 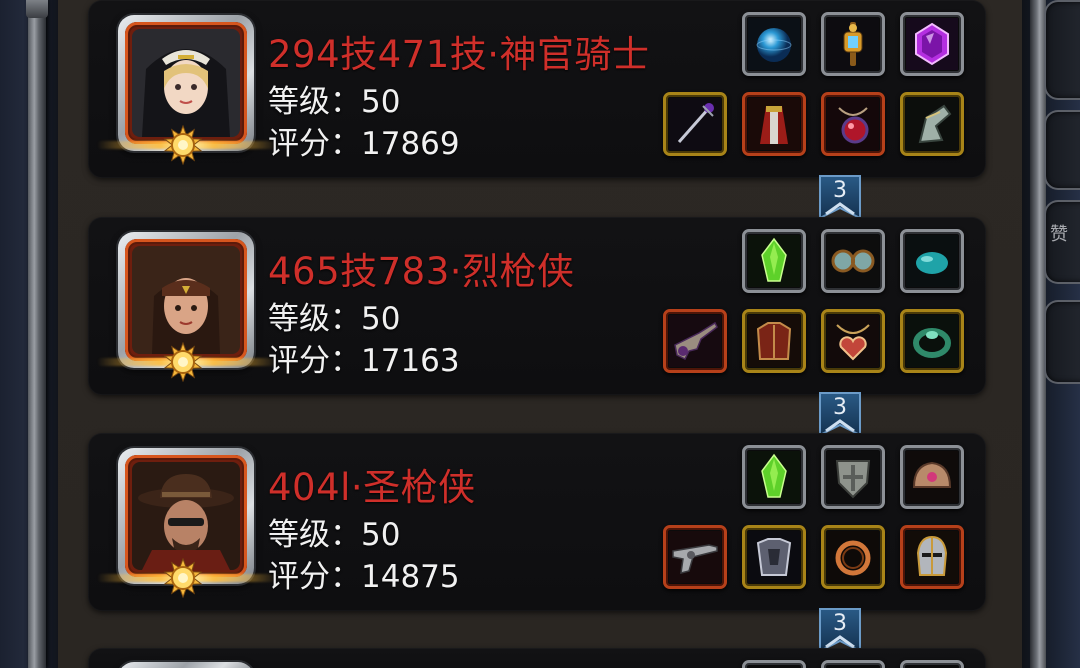 I want to click on shoulder-pad-icon, so click(x=932, y=477).